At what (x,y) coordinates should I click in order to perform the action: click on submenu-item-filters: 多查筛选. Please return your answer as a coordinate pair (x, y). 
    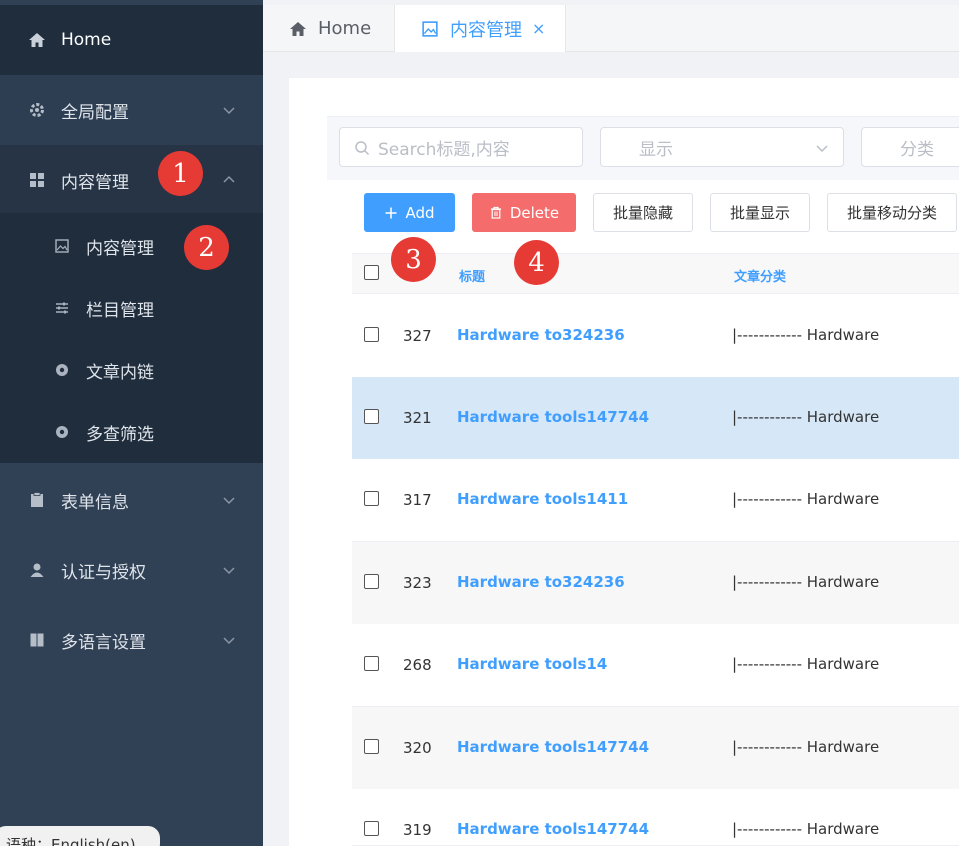
    Looking at the image, I should click on (131, 432).